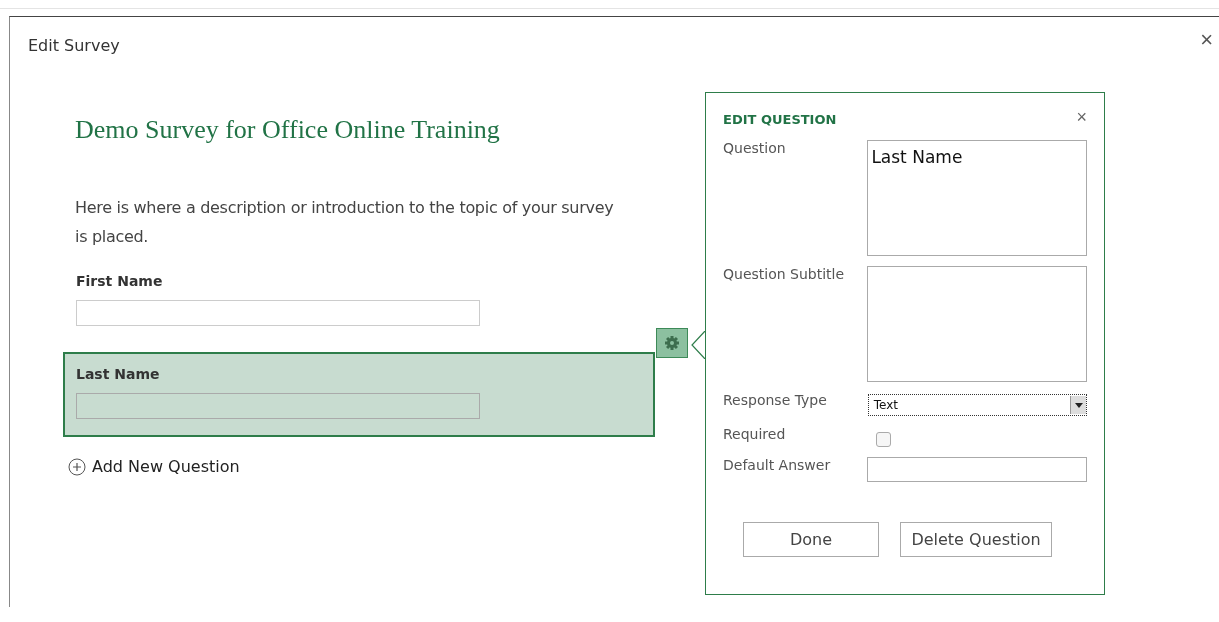  What do you see at coordinates (154, 466) in the screenshot?
I see `add-question-button: Add New Question` at bounding box center [154, 466].